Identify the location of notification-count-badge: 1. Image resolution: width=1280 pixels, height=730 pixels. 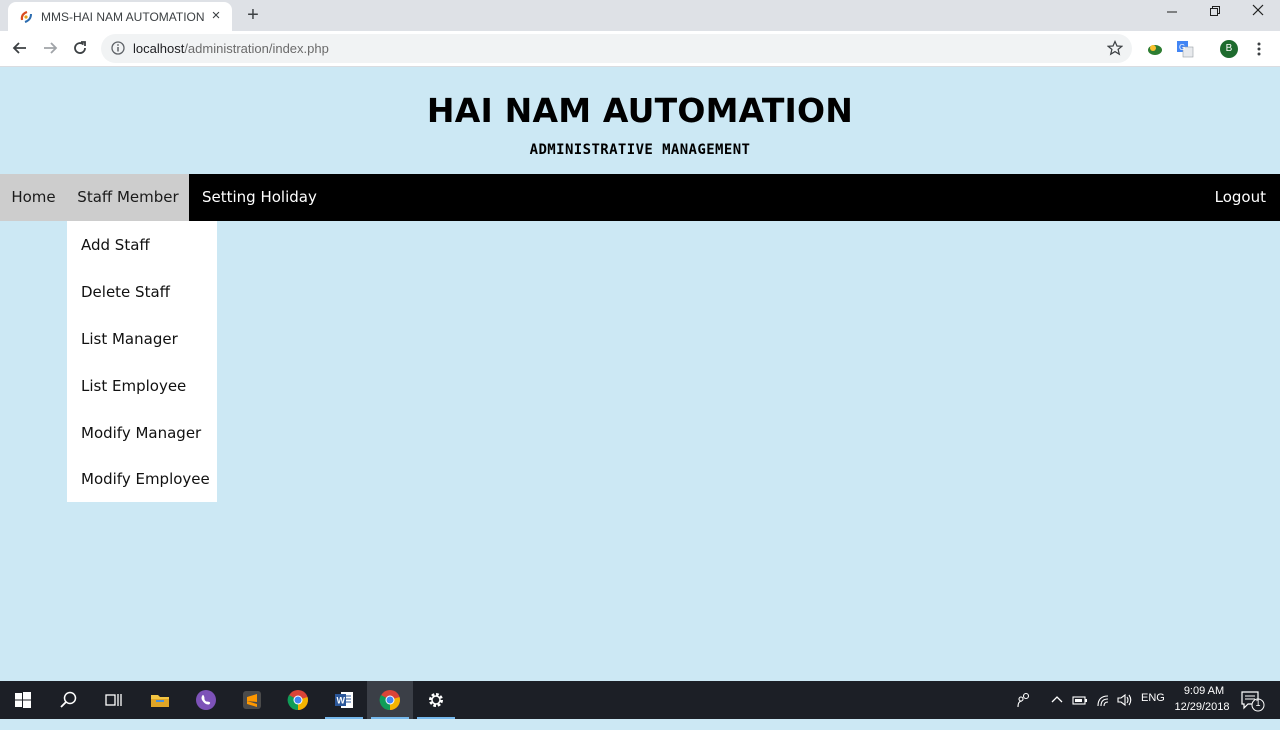
(1258, 703).